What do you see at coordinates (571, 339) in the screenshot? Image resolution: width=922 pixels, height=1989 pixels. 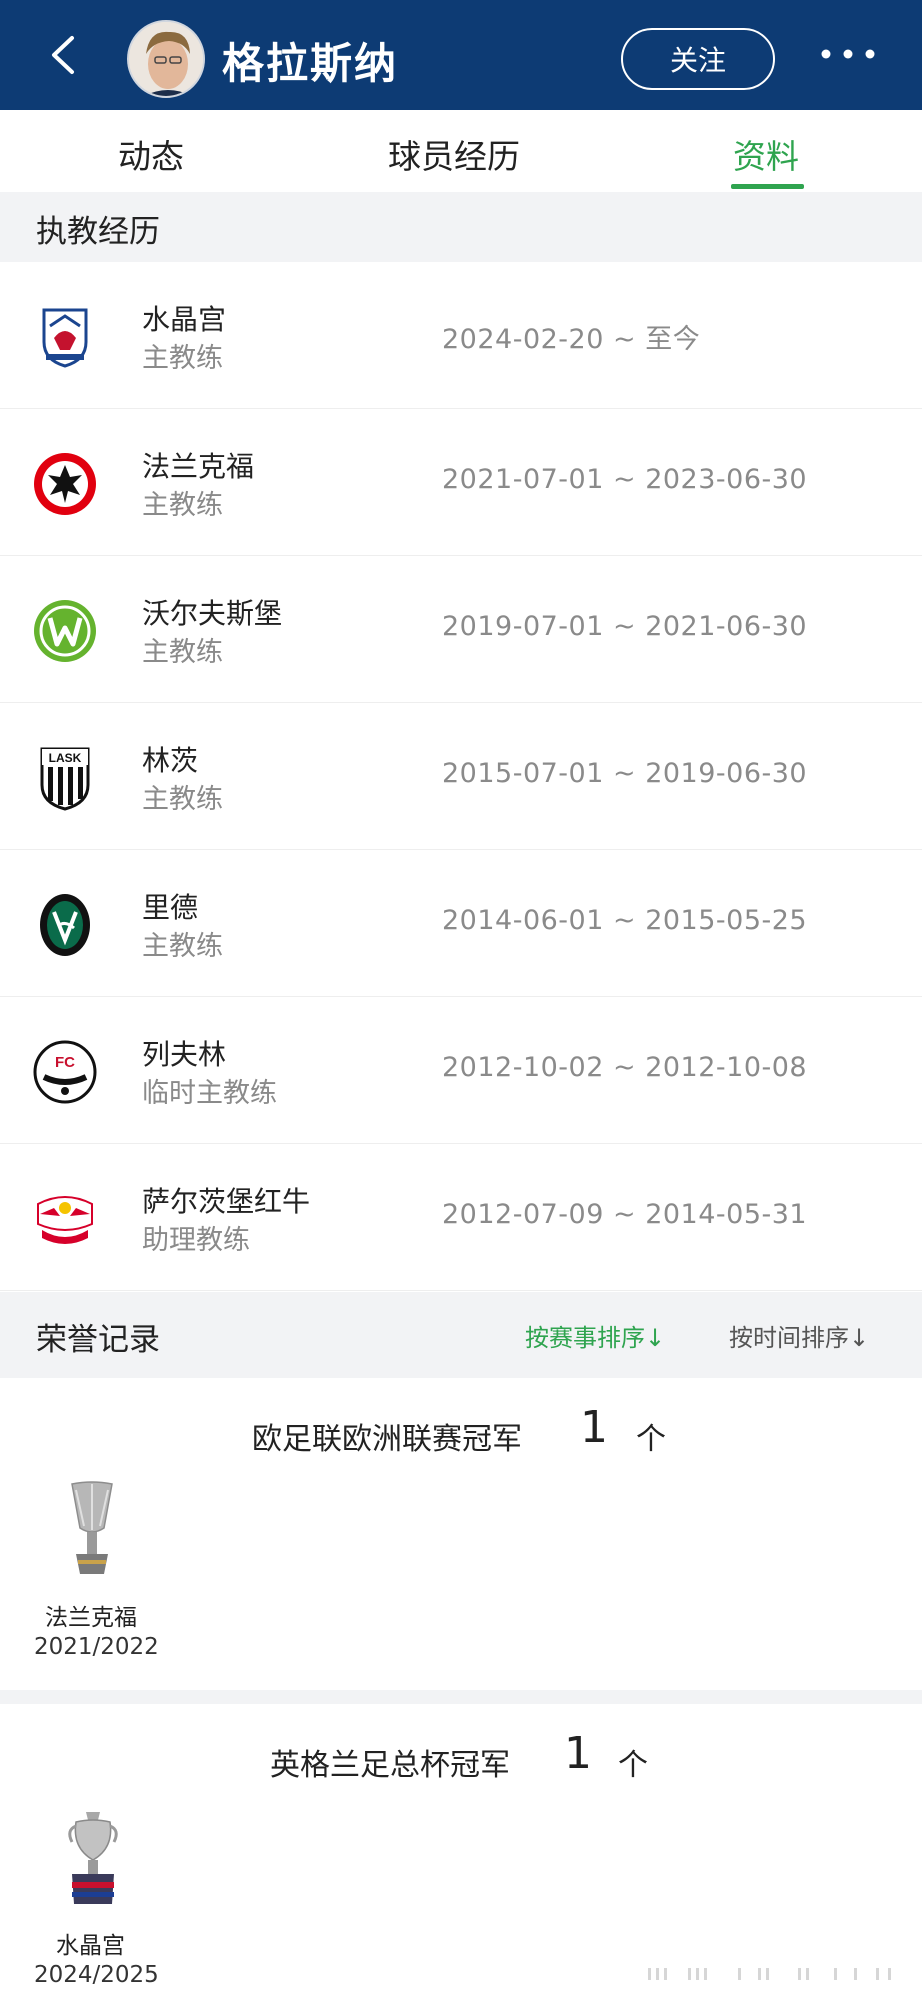 I see `tenure-dates: 2024-02-20 ~ 至今` at bounding box center [571, 339].